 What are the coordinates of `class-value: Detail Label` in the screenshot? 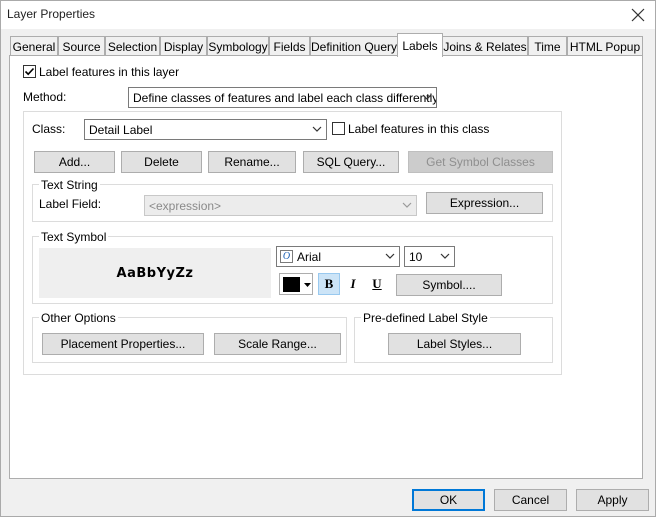 It's located at (121, 129).